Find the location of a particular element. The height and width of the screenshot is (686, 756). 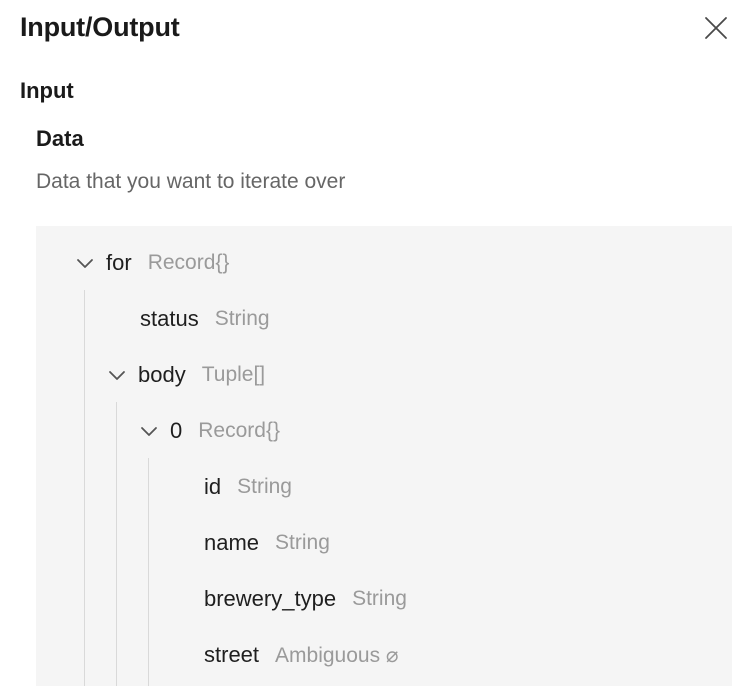

tree-node-type: Tuple[] is located at coordinates (233, 374).